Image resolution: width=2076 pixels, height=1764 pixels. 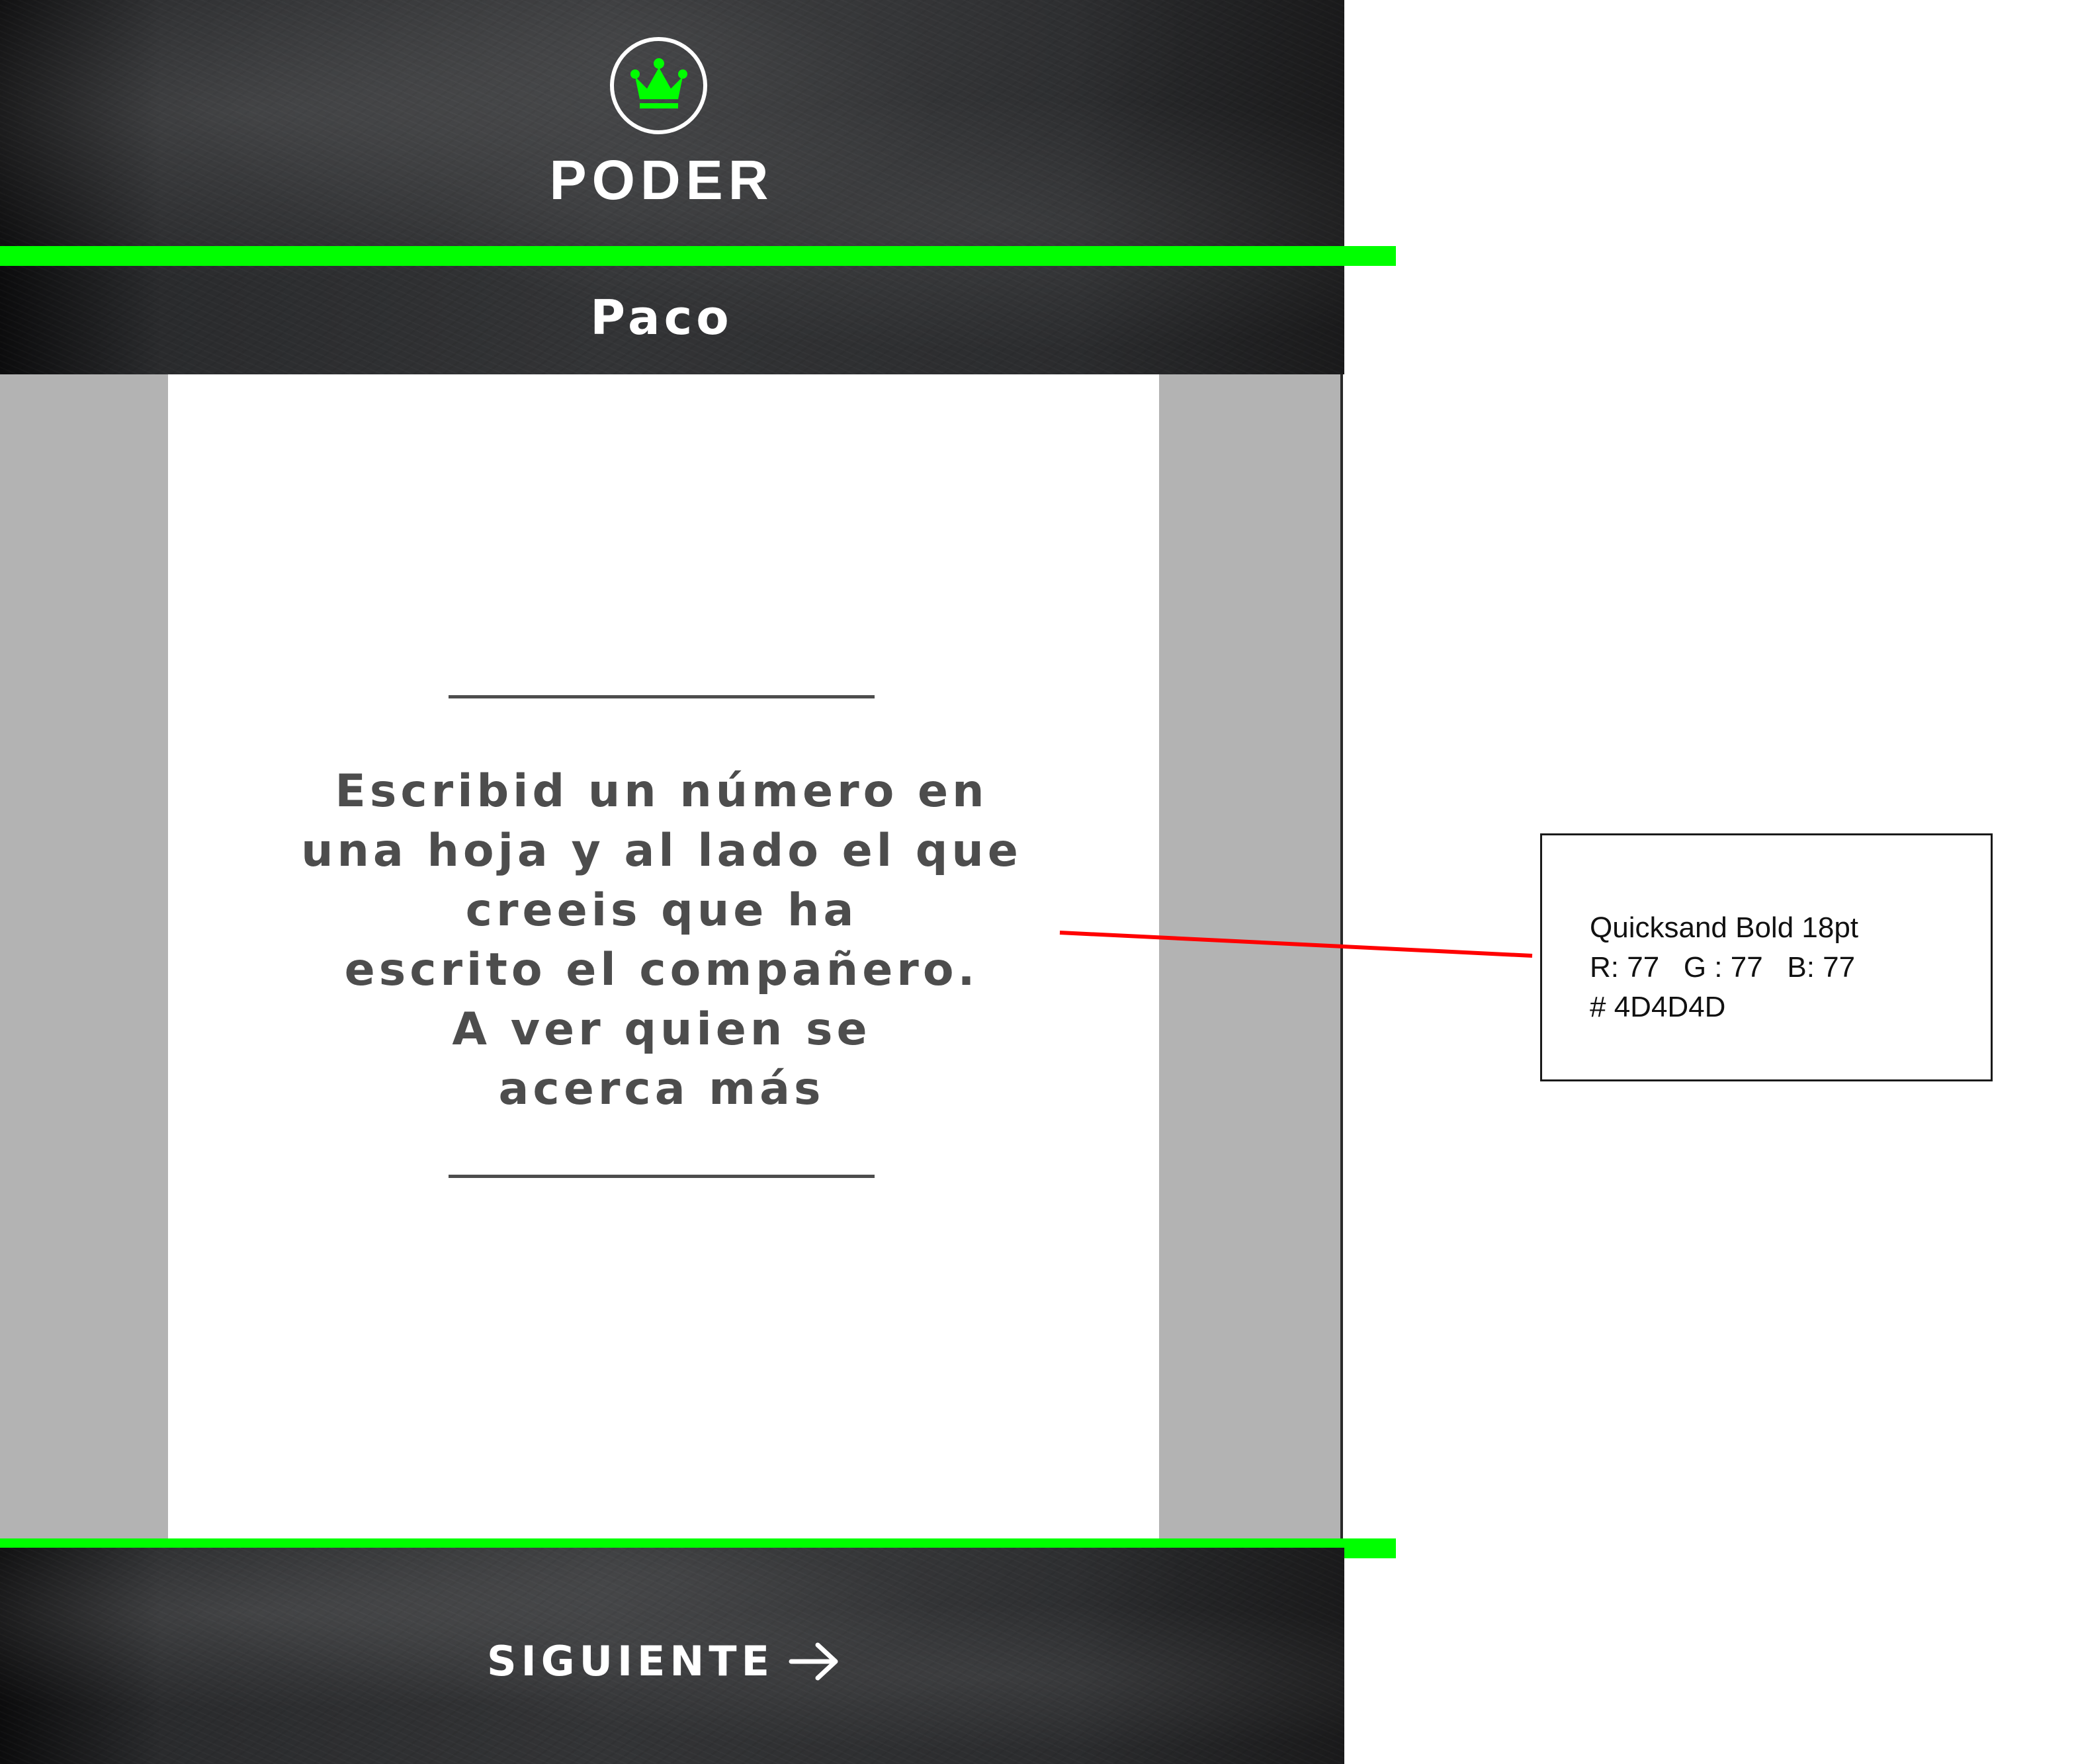 I want to click on rgb-spec: R: 77 G : 77 B: 77, so click(x=1723, y=967).